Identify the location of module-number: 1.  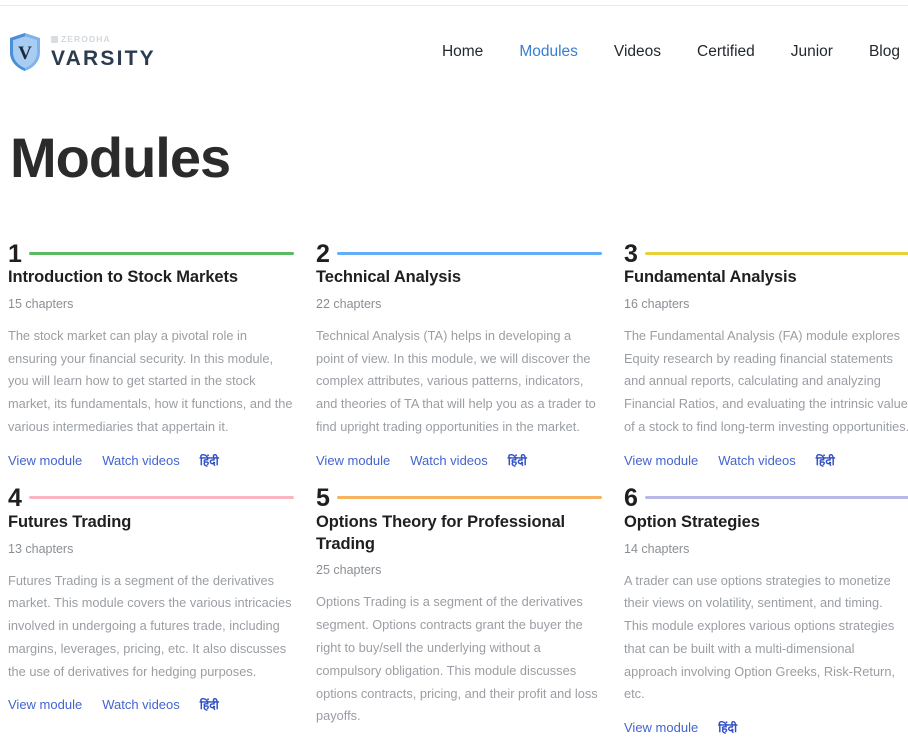
(15, 253).